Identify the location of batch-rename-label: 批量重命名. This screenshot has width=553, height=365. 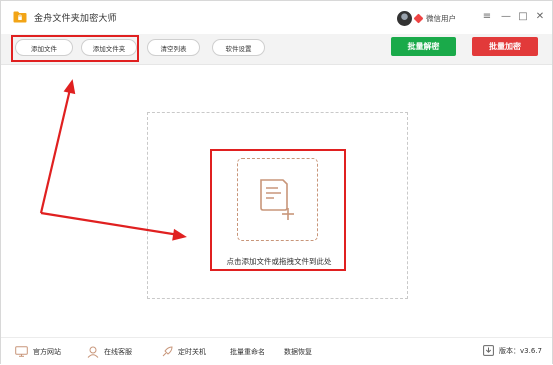
(247, 352).